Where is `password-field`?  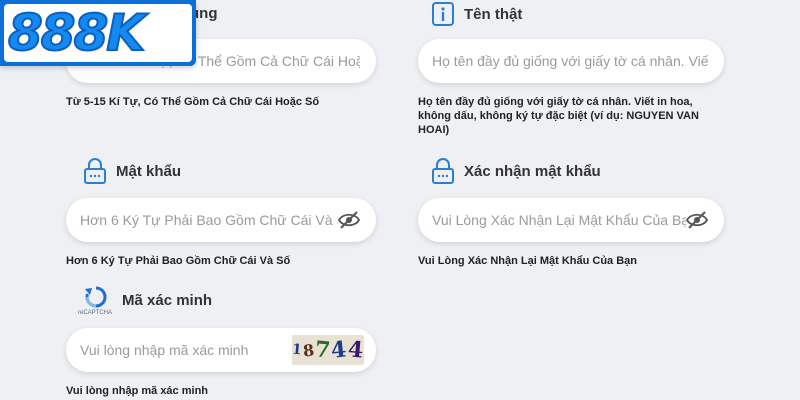 password-field is located at coordinates (221, 220).